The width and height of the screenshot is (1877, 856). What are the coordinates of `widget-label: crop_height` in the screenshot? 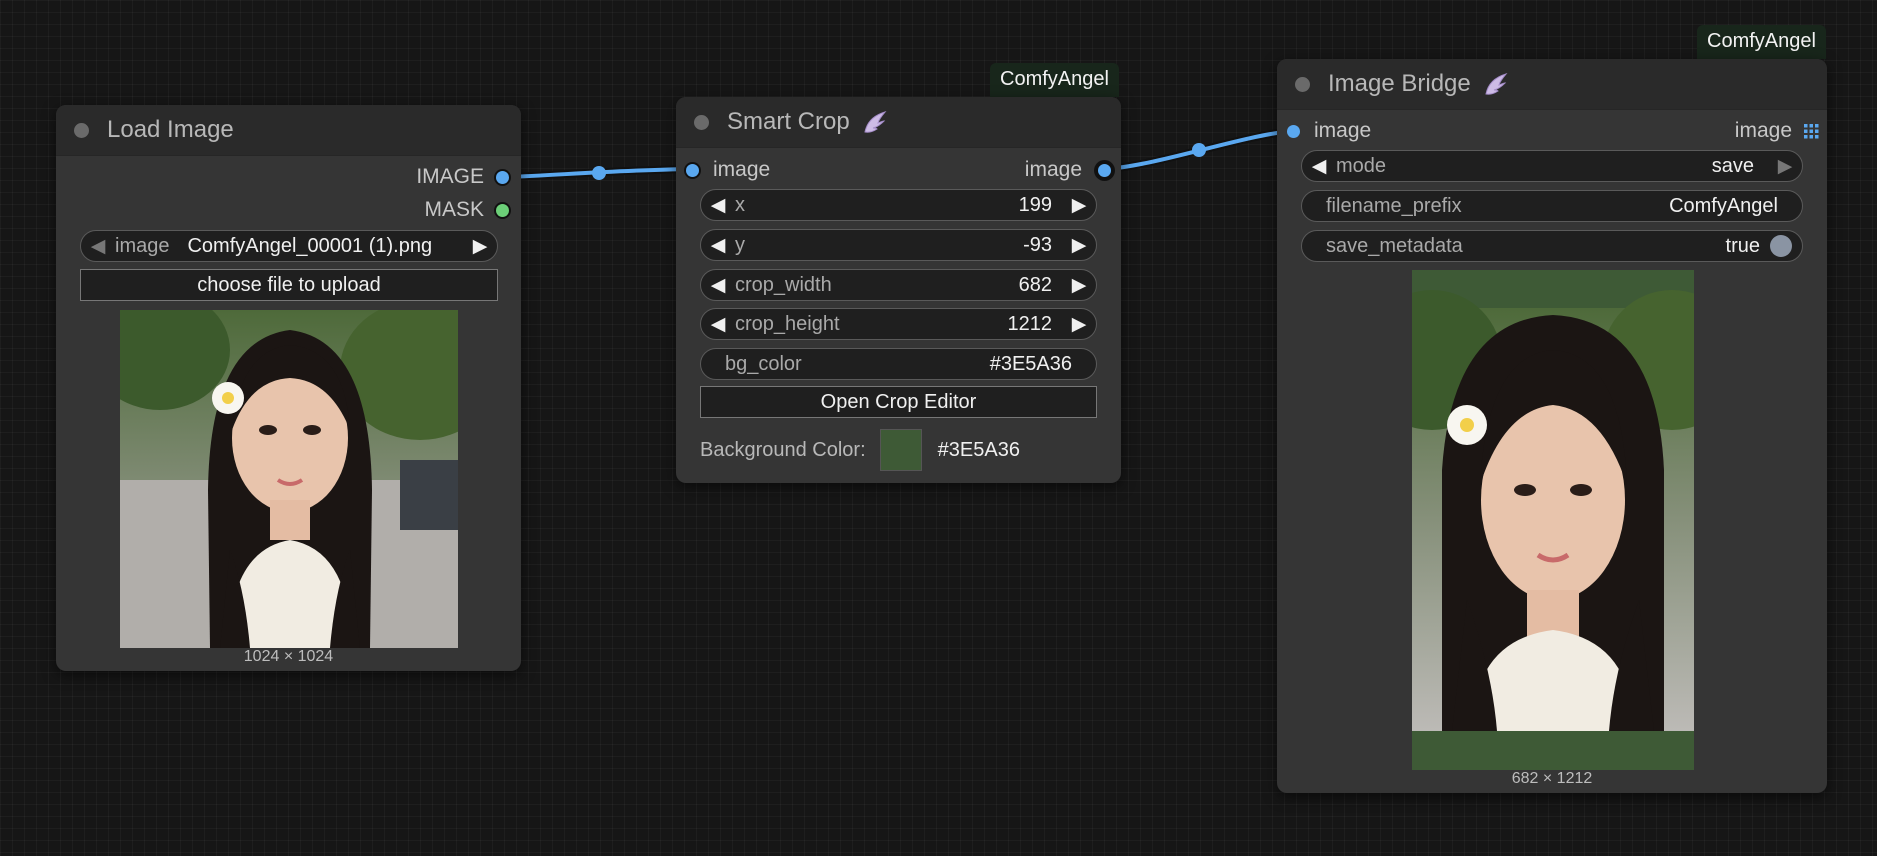 It's located at (787, 323).